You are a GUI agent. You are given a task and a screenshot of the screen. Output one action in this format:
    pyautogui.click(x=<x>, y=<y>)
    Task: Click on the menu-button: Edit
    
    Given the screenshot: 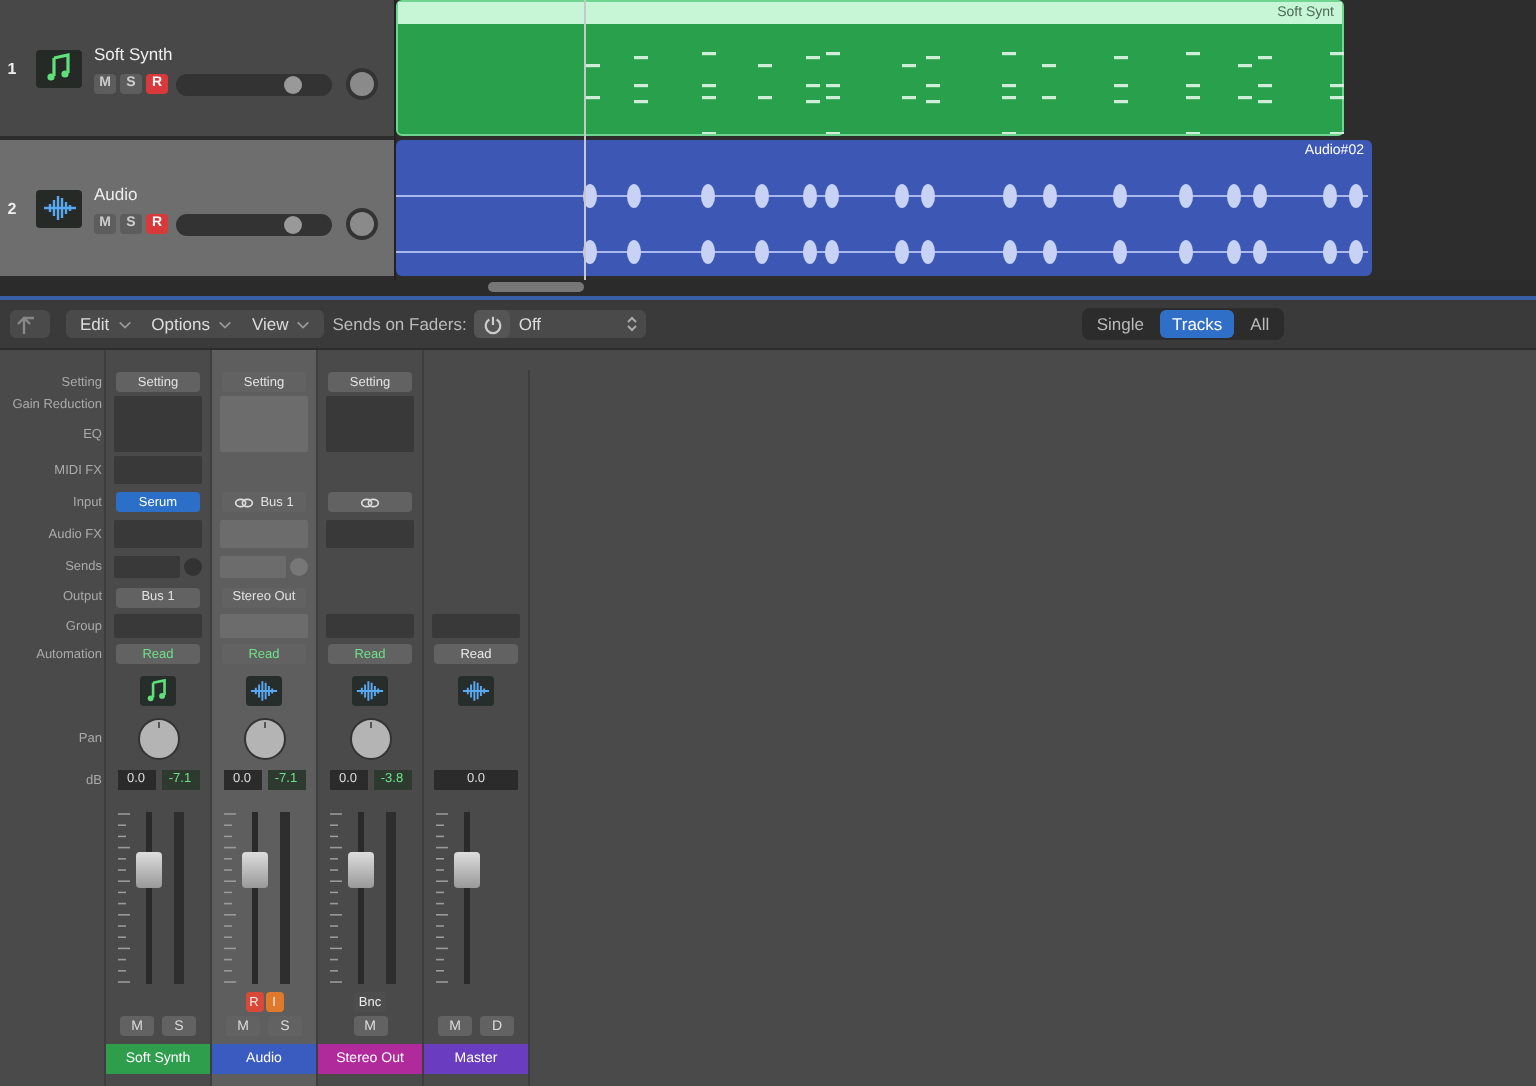 What is the action you would take?
    pyautogui.click(x=106, y=324)
    